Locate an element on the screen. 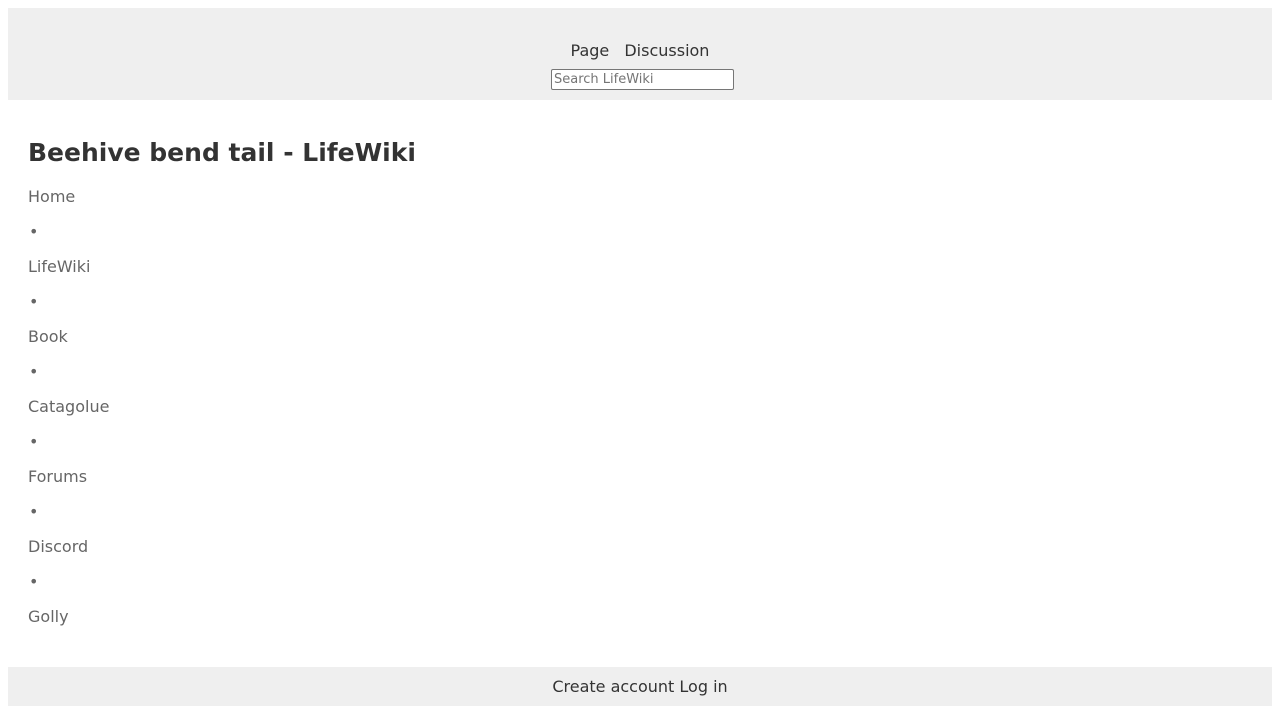 This screenshot has height=720, width=1280. page-tabs: Page Discussion is located at coordinates (640, 51).